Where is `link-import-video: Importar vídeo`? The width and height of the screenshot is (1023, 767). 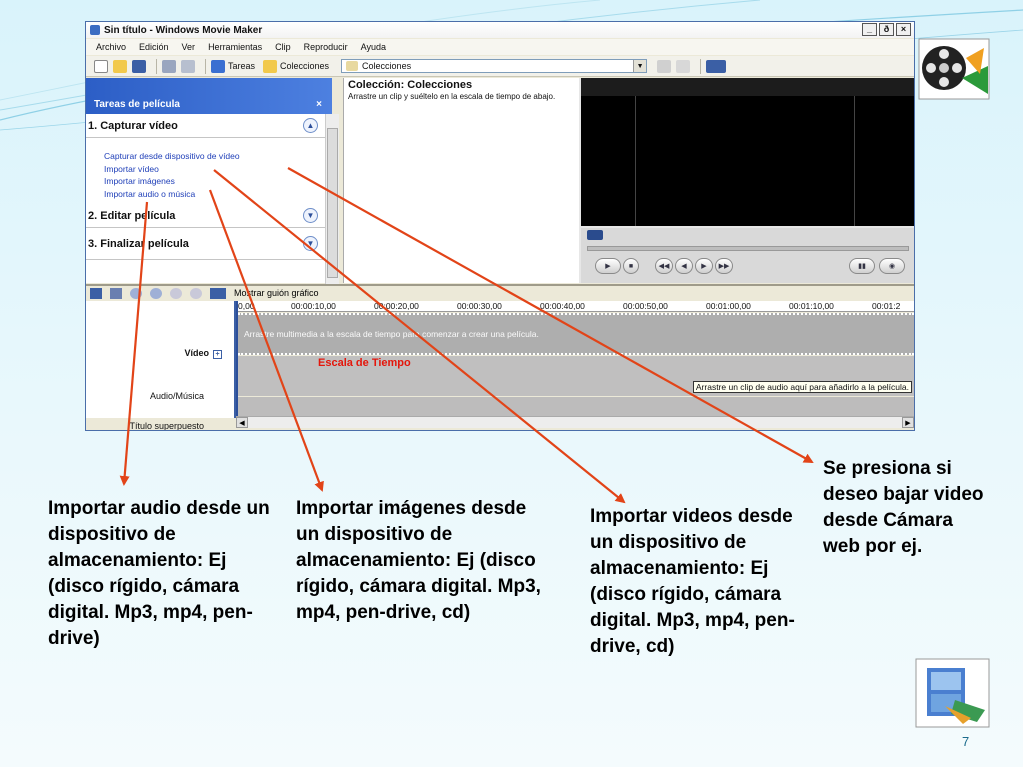 link-import-video: Importar vídeo is located at coordinates (218, 169).